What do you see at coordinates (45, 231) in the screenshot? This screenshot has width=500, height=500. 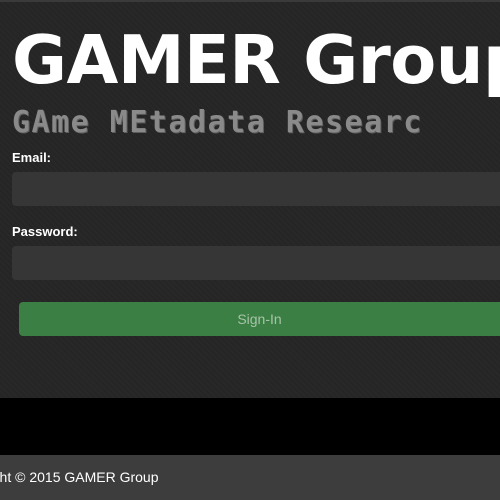 I see `password-label: Password:` at bounding box center [45, 231].